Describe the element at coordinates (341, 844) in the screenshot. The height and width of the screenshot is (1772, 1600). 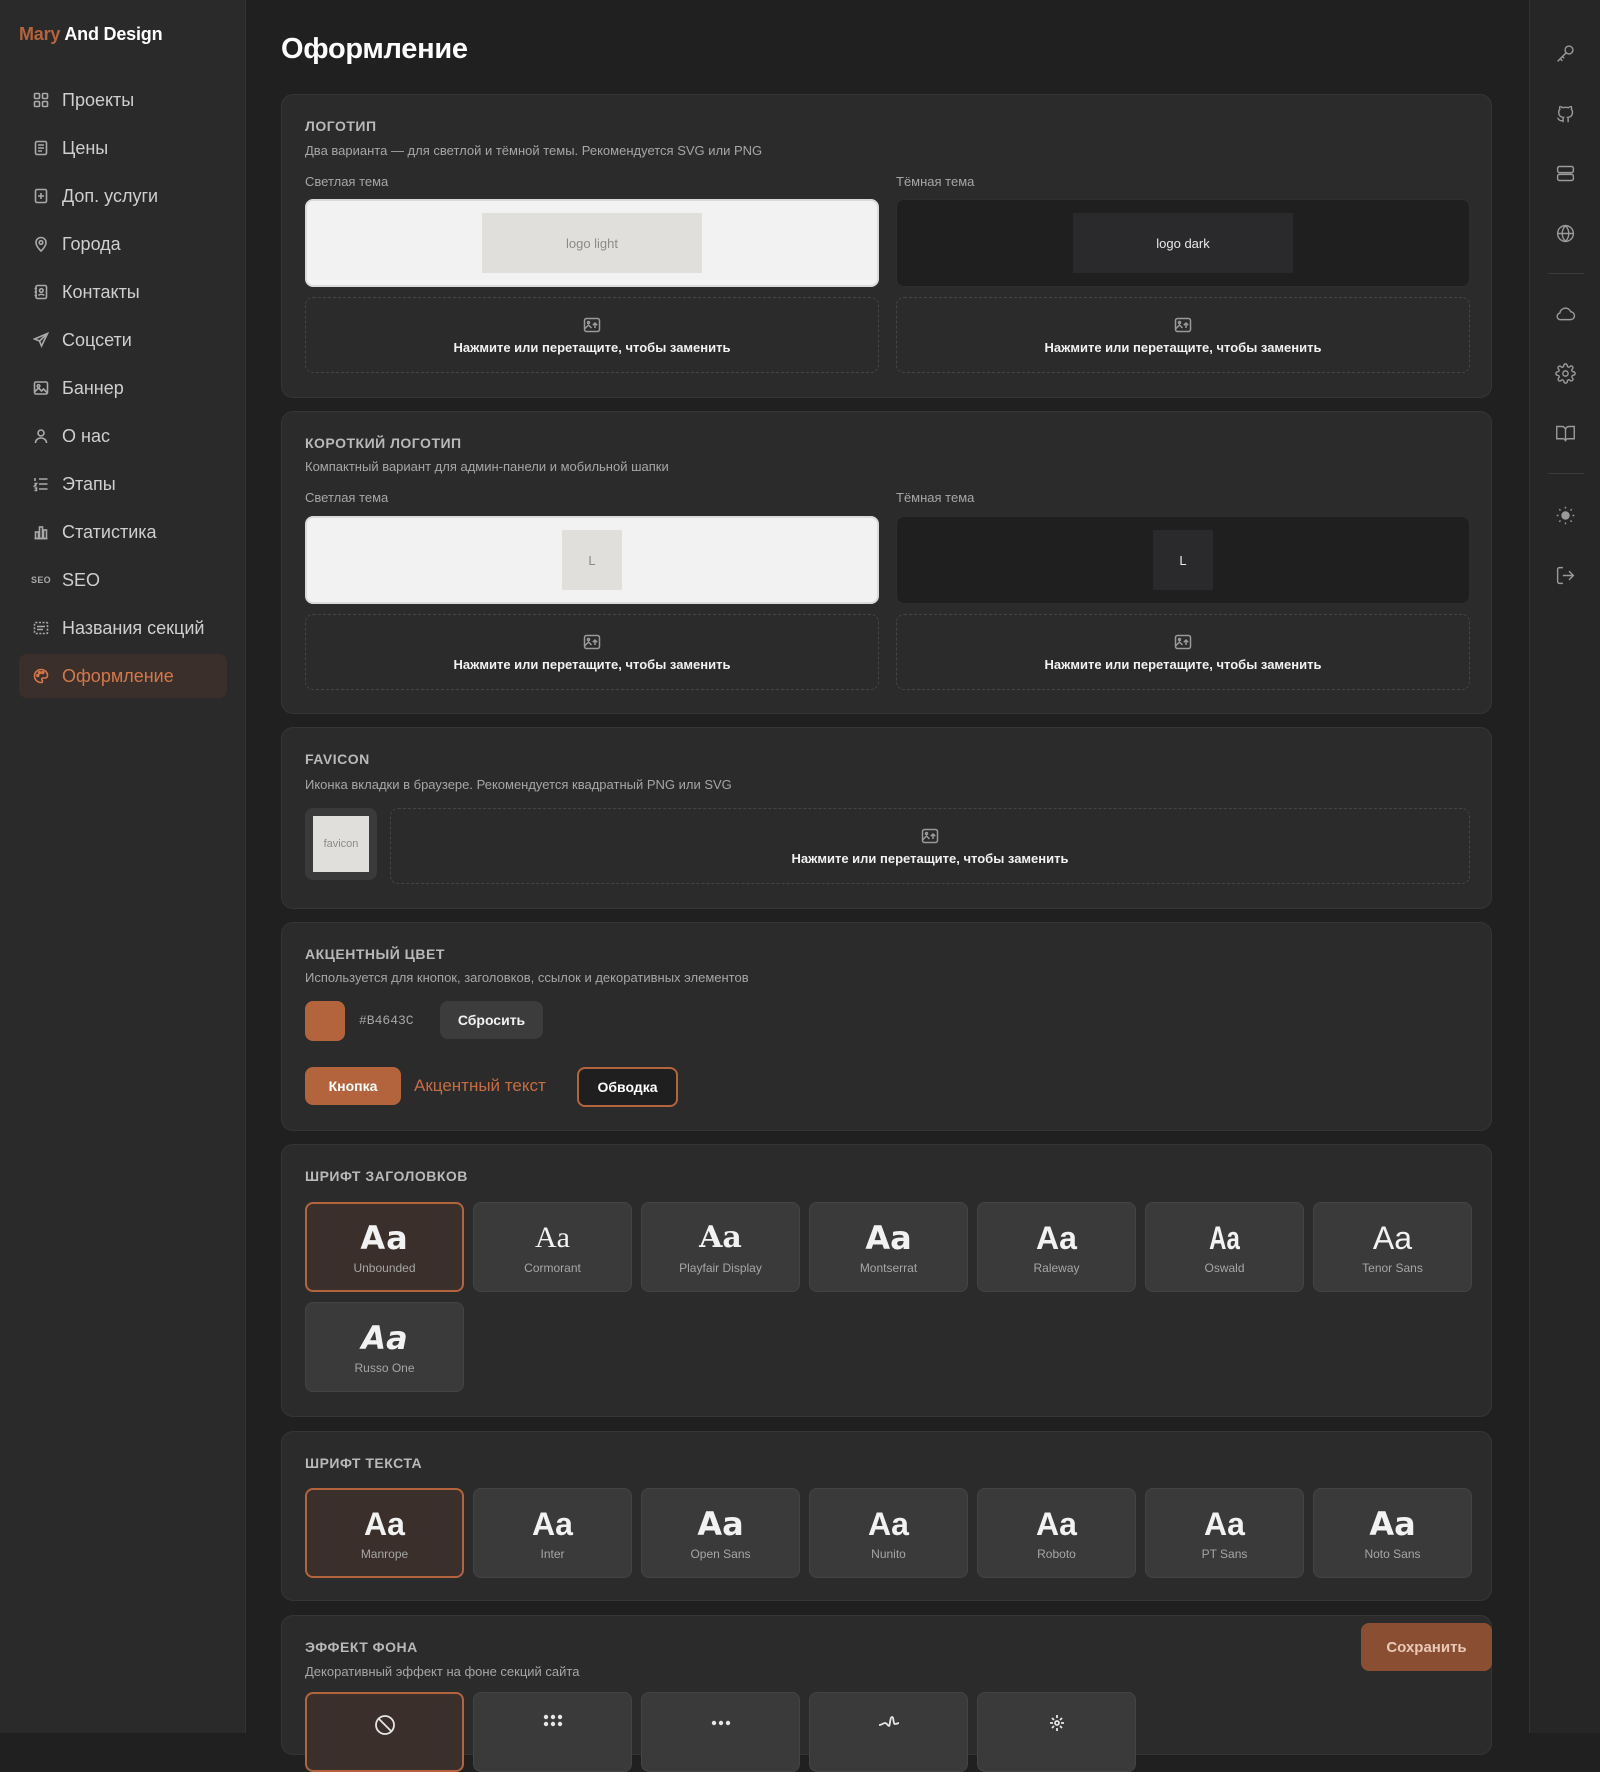
I see `favicon-preview: favicon` at that location.